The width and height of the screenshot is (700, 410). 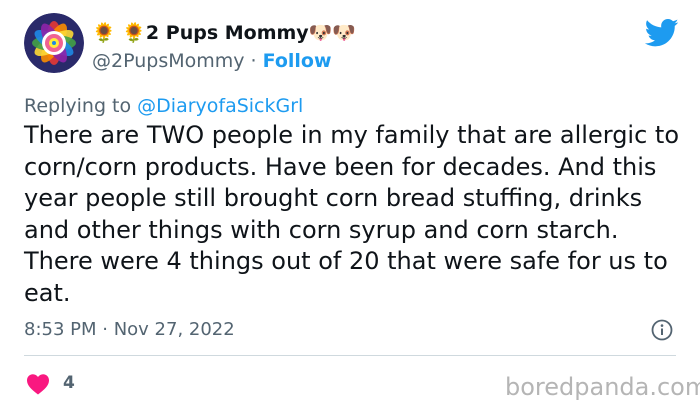 I want to click on heart-icon, so click(x=38, y=384).